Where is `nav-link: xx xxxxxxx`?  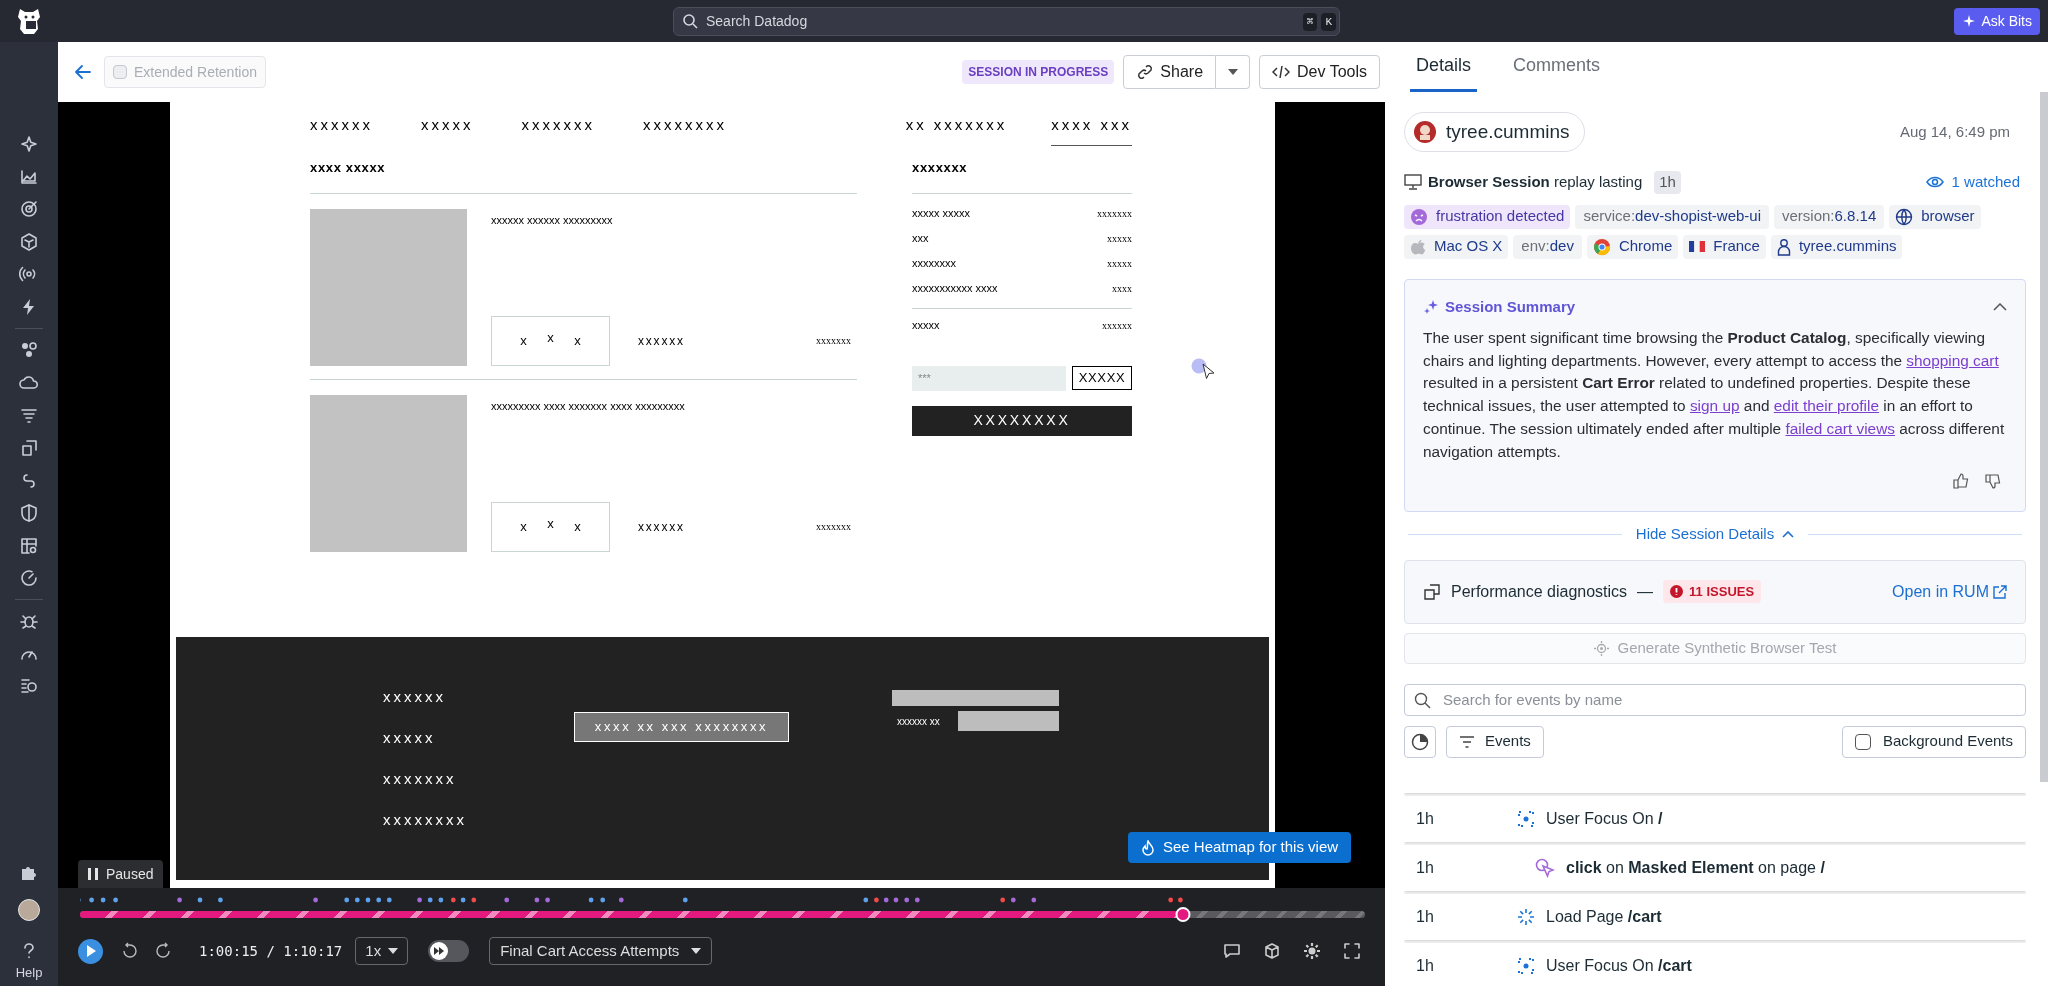
nav-link: xx xxxxxxx is located at coordinates (956, 130).